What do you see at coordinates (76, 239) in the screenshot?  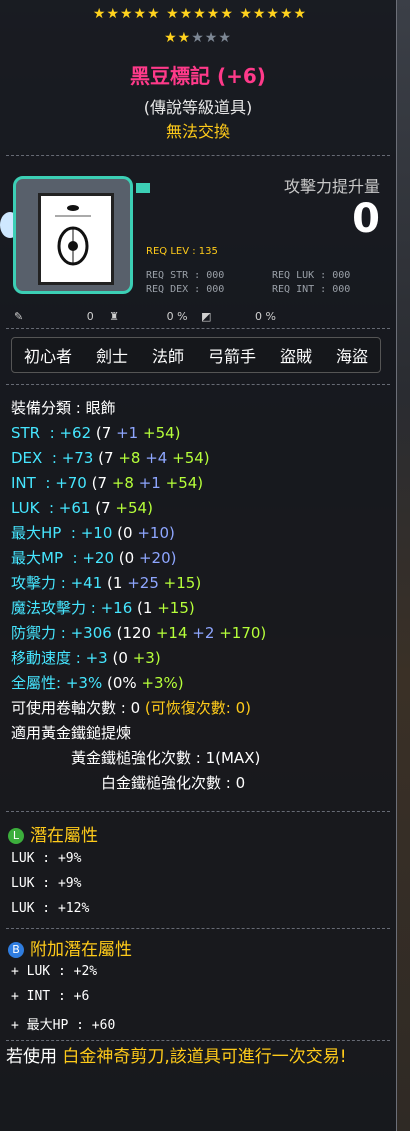 I see `eye-accessory-icon` at bounding box center [76, 239].